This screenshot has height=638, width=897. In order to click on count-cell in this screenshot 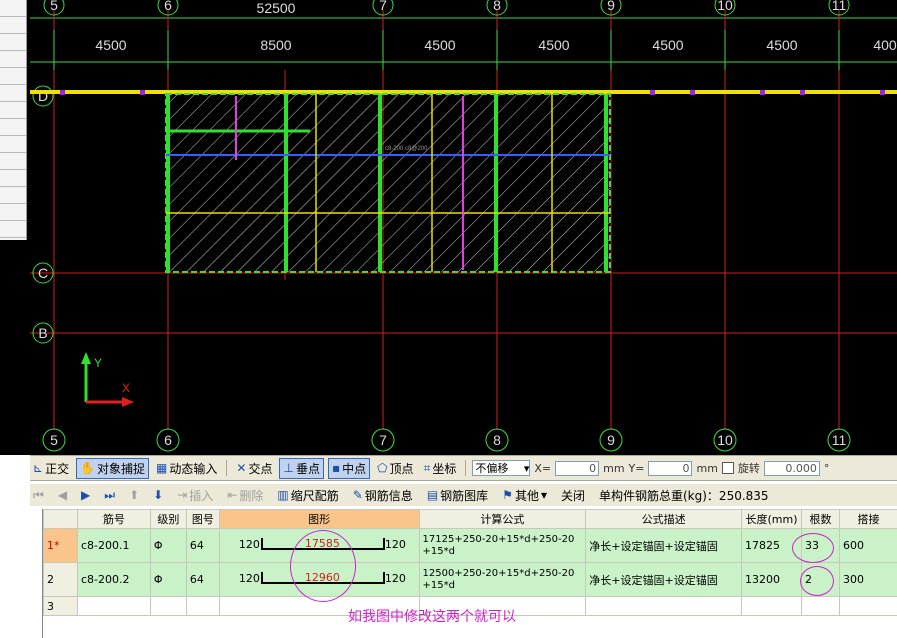, I will do `click(820, 606)`.